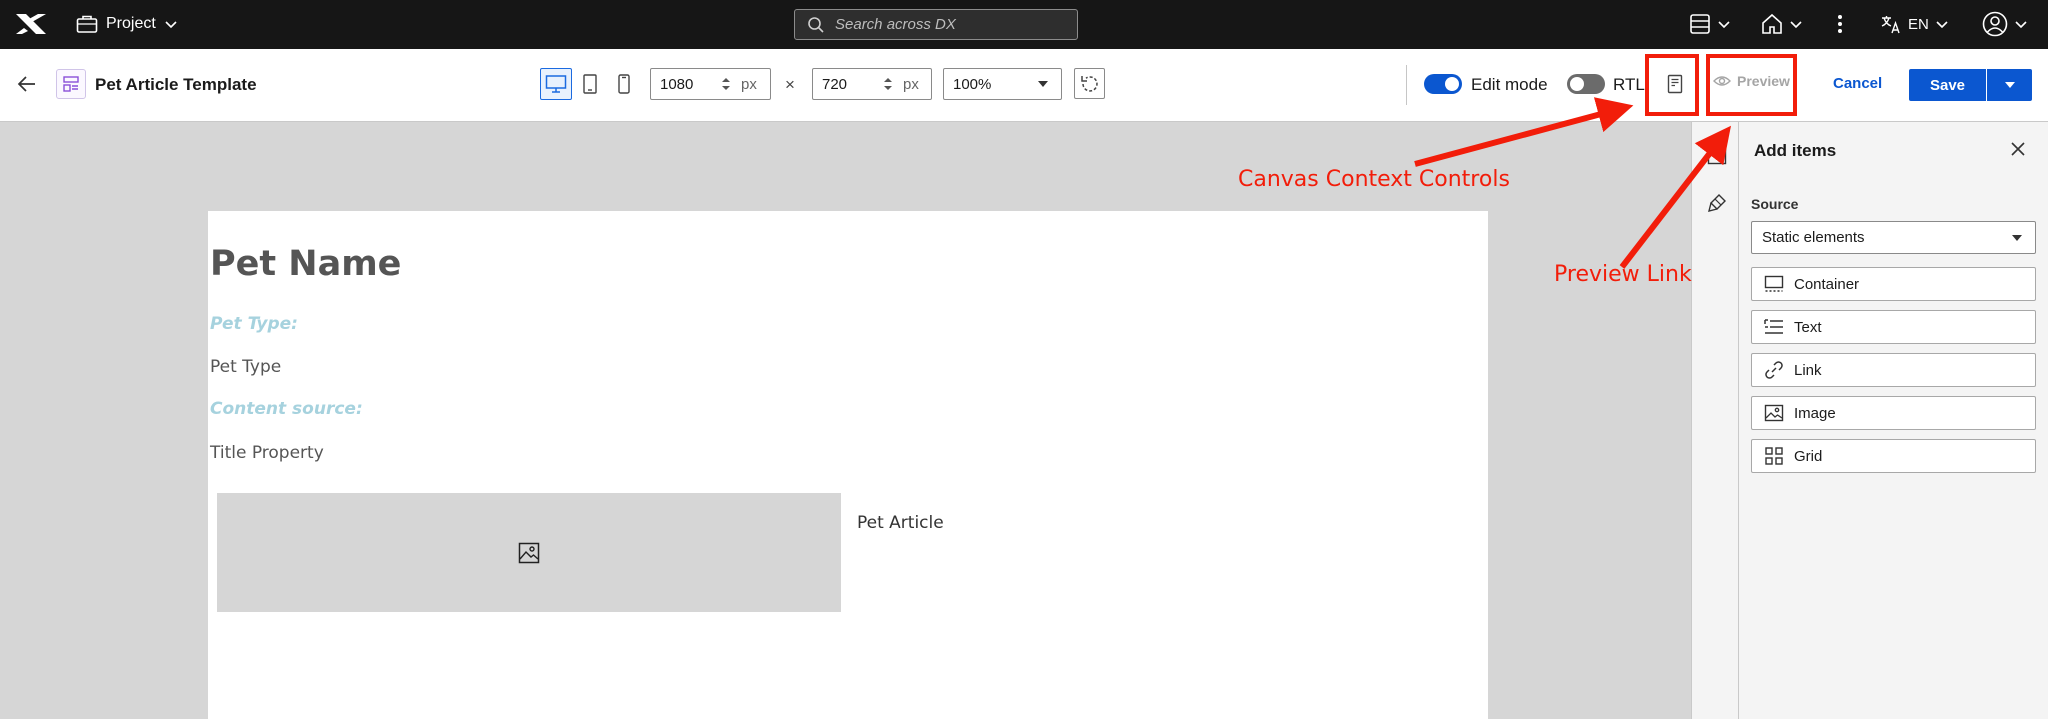 Image resolution: width=2048 pixels, height=719 pixels. What do you see at coordinates (131, 23) in the screenshot?
I see `project-label: Project` at bounding box center [131, 23].